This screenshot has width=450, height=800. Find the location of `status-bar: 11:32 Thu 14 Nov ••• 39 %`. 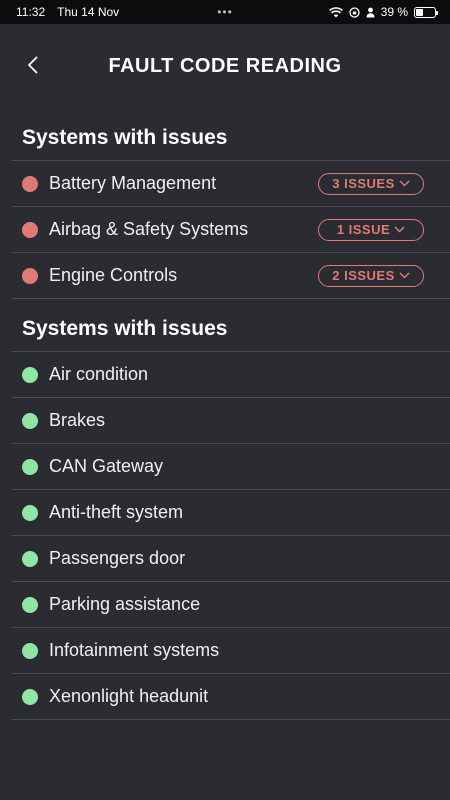

status-bar: 11:32 Thu 14 Nov ••• 39 % is located at coordinates (225, 12).